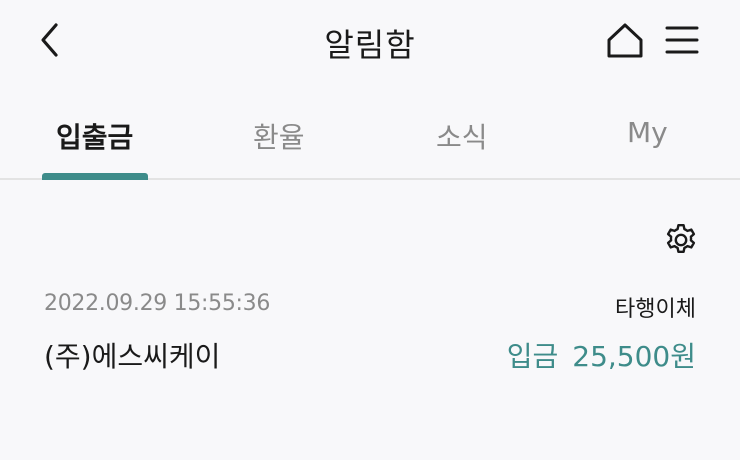 This screenshot has width=740, height=460. I want to click on gear-icon, so click(681, 238).